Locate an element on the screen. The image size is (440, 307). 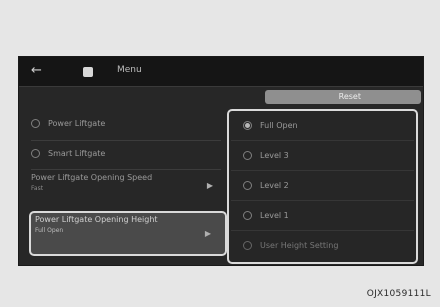
figure-code: OJX1059111L is located at coordinates (398, 294).